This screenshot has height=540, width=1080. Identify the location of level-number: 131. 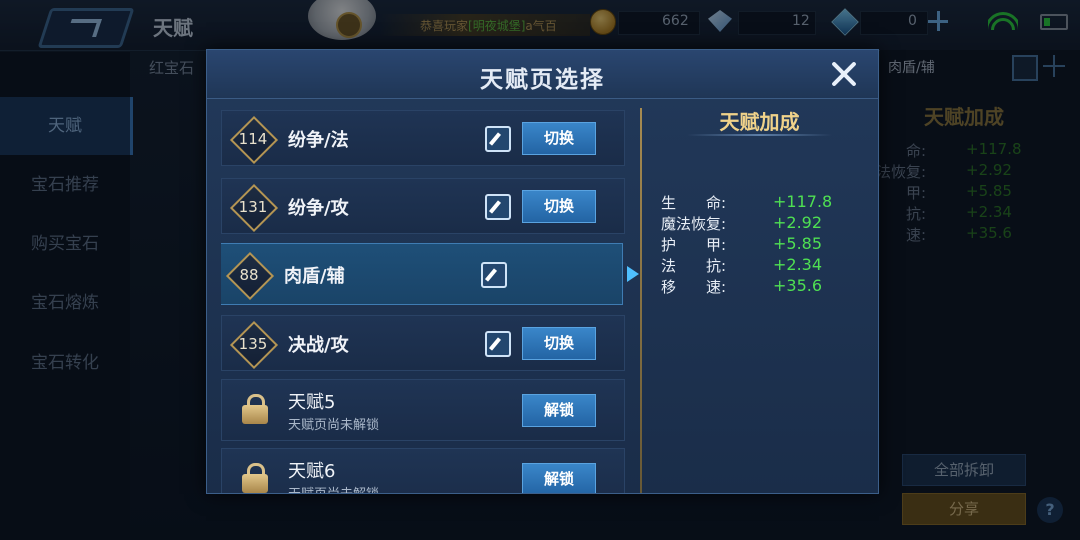
(253, 207).